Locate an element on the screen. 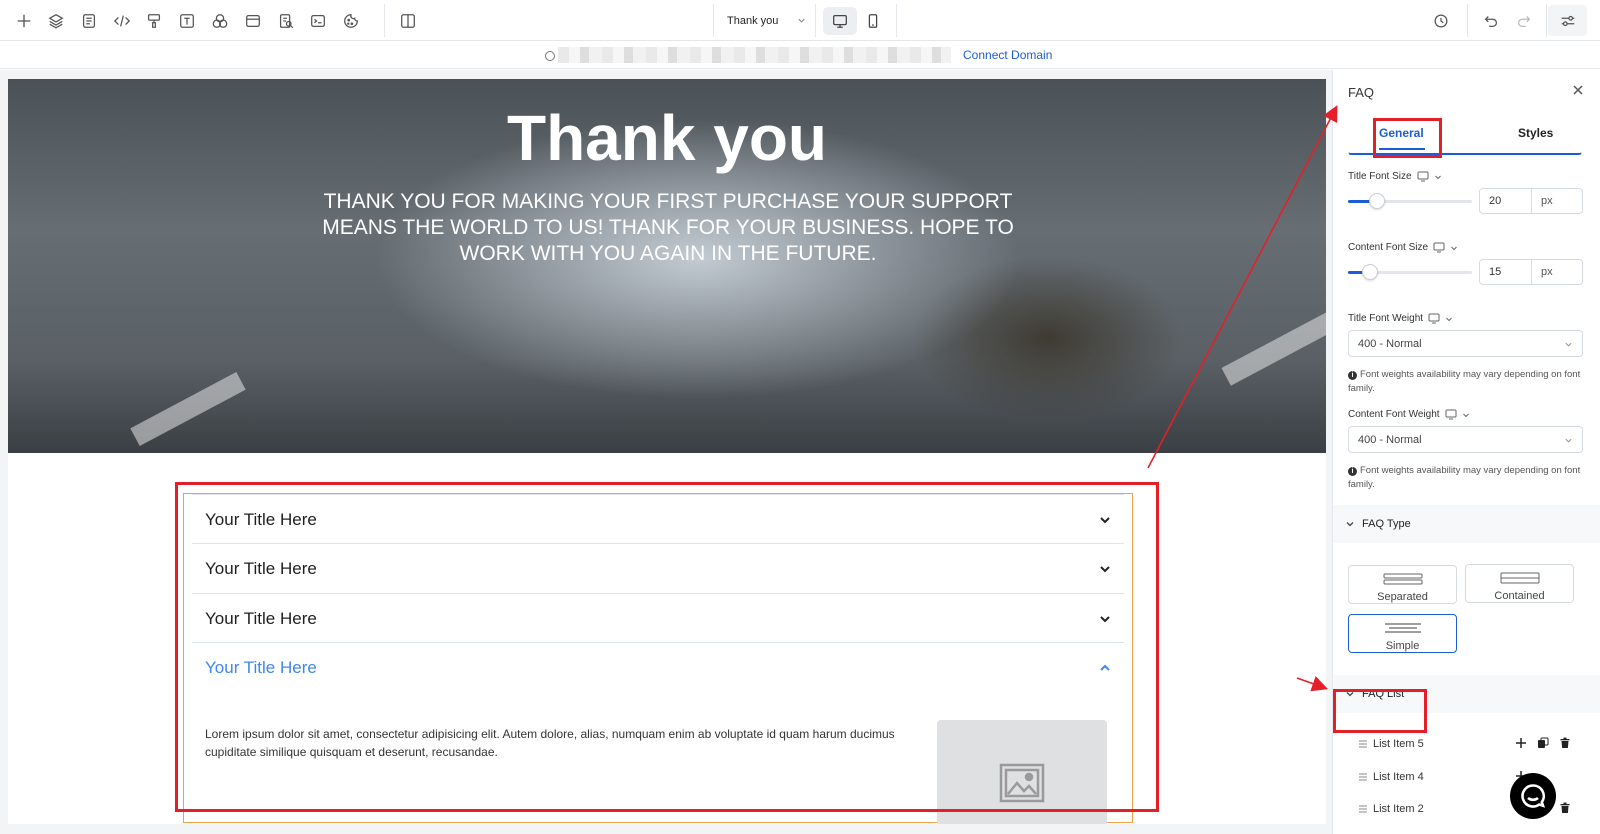 This screenshot has height=834, width=1600. chat-widget-button is located at coordinates (1533, 796).